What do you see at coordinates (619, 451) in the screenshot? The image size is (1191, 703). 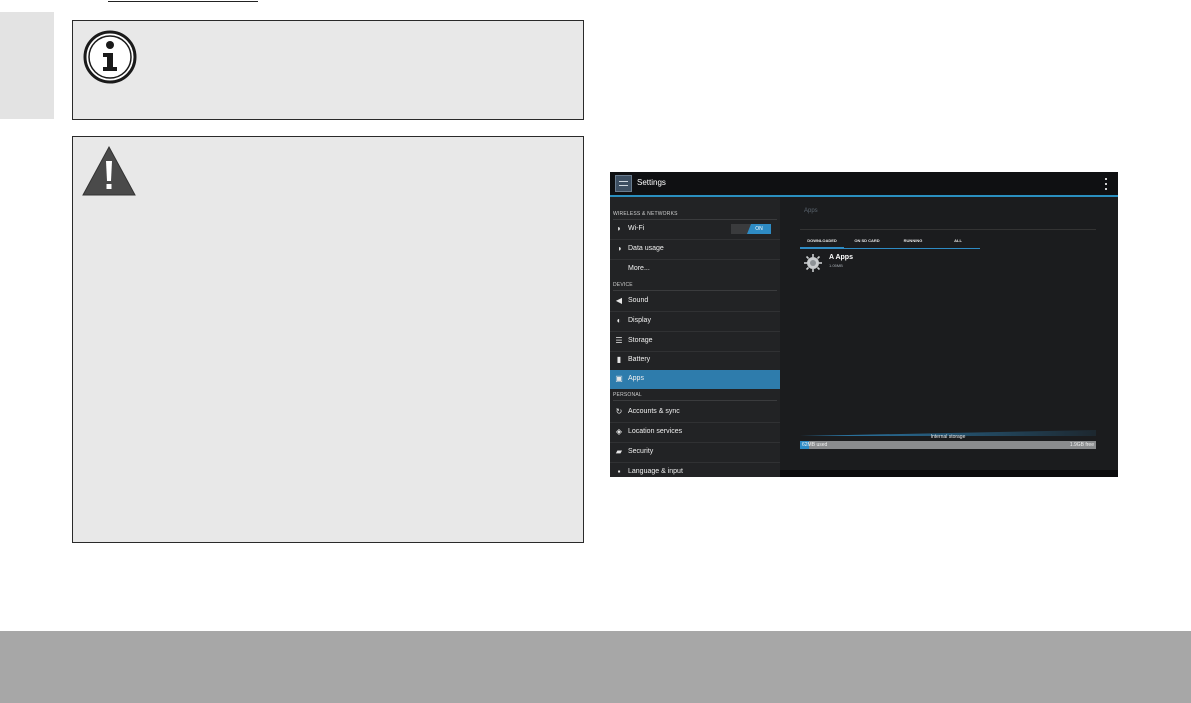 I see `lock-icon: ▰` at bounding box center [619, 451].